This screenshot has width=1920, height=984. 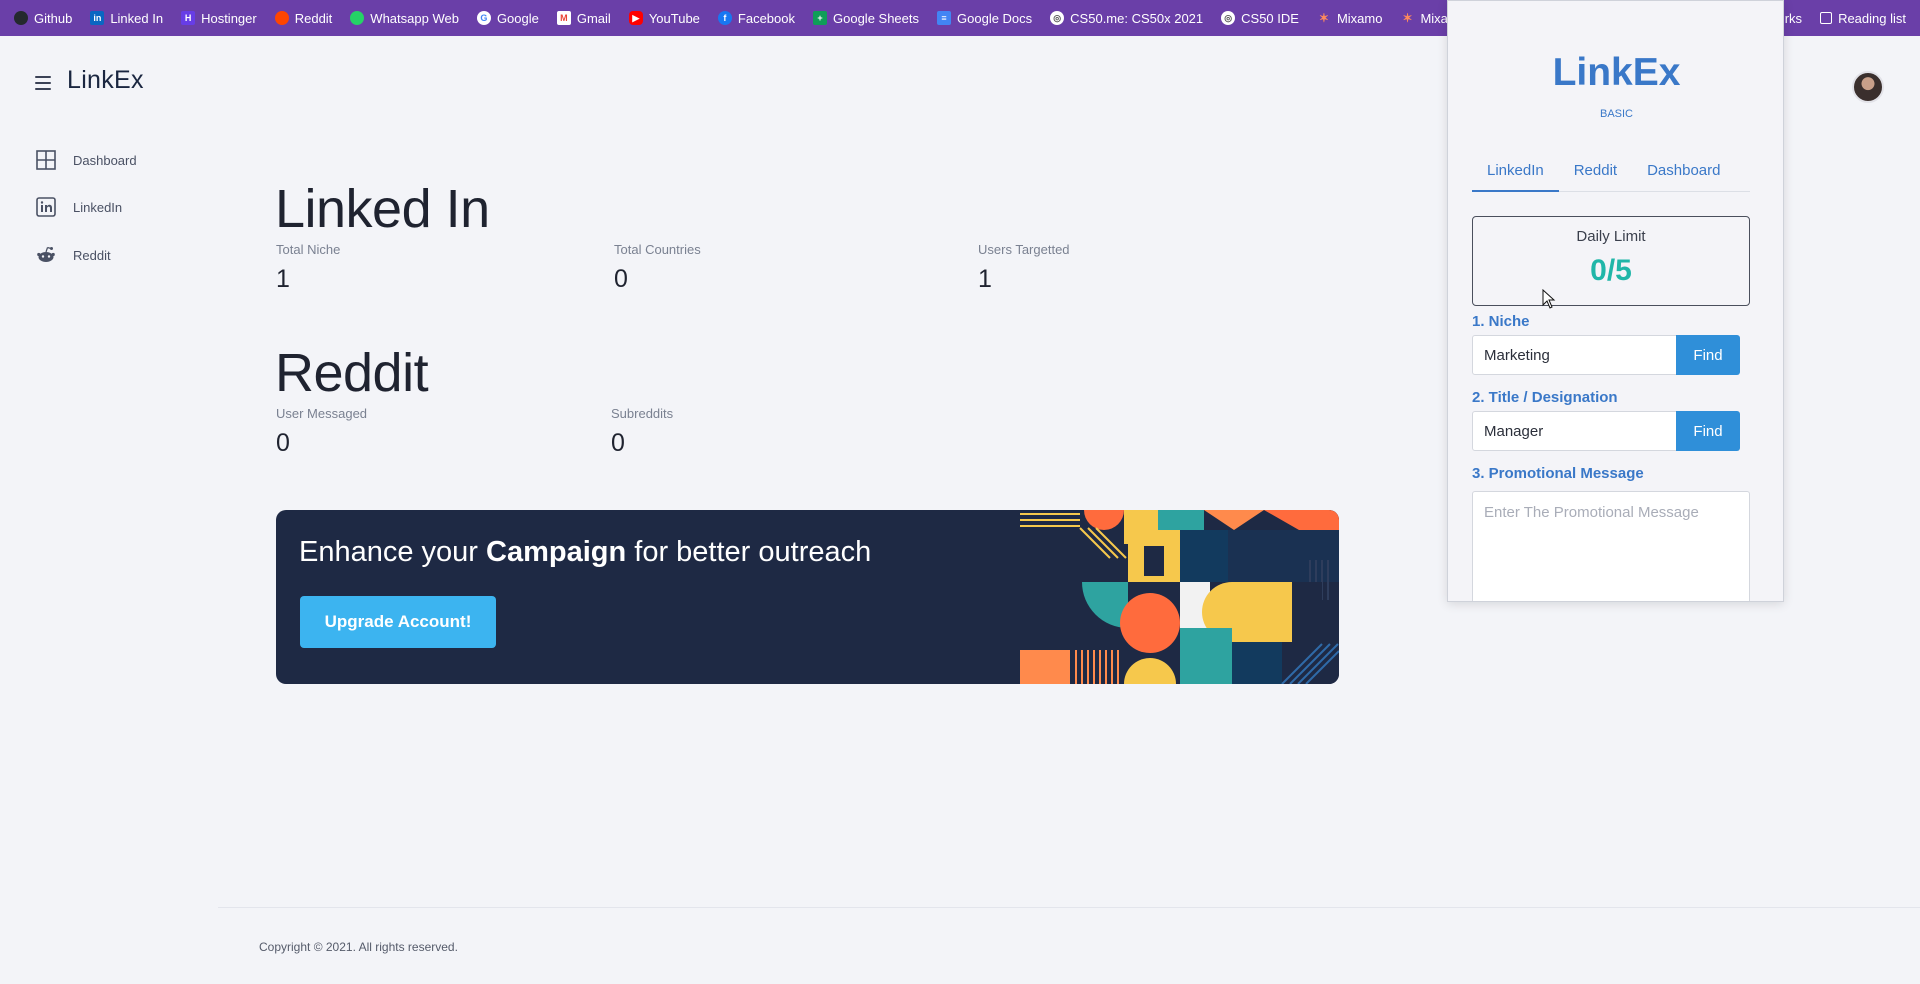 I want to click on stat-value-subreddits: 0, so click(x=618, y=443).